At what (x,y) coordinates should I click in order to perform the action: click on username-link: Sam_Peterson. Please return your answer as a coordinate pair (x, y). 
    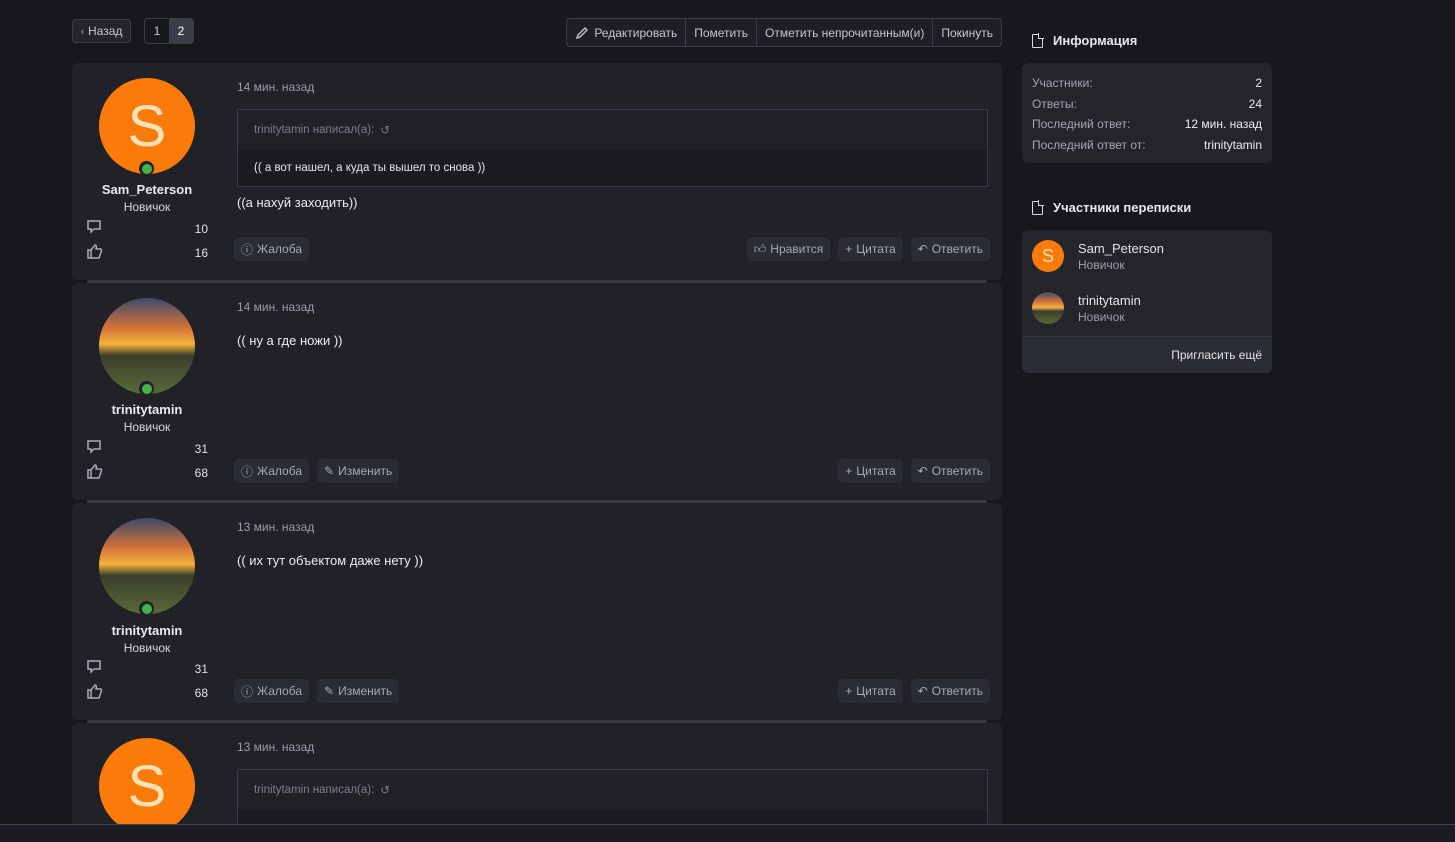
    Looking at the image, I should click on (147, 189).